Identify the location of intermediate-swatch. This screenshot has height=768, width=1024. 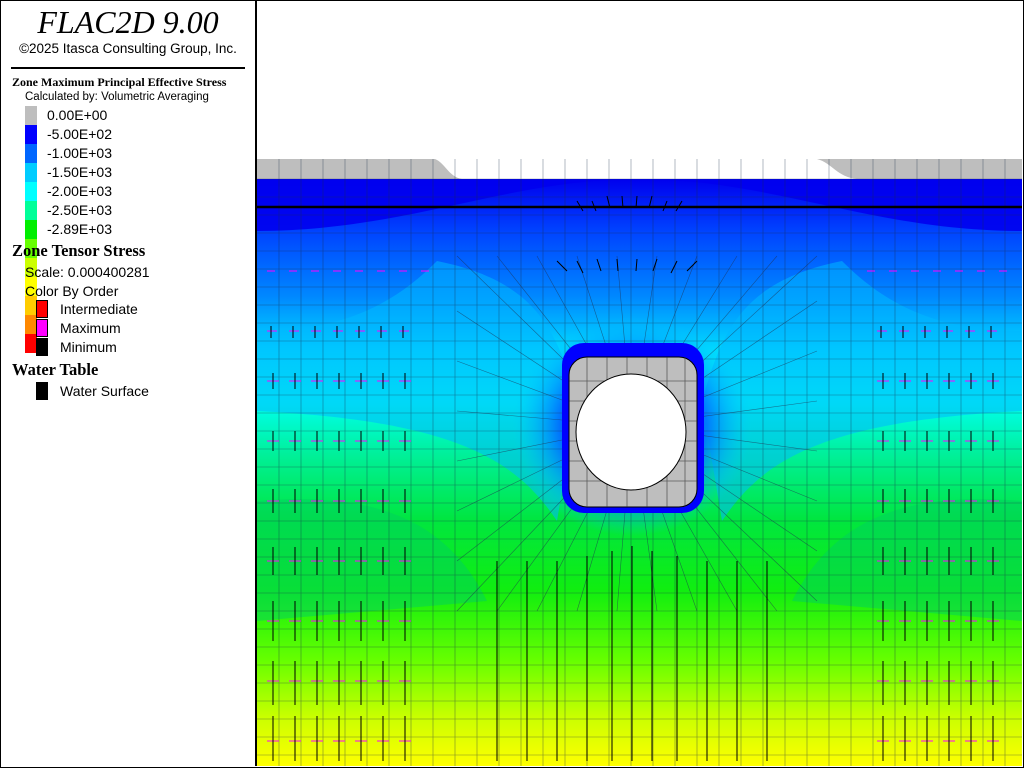
(42, 309).